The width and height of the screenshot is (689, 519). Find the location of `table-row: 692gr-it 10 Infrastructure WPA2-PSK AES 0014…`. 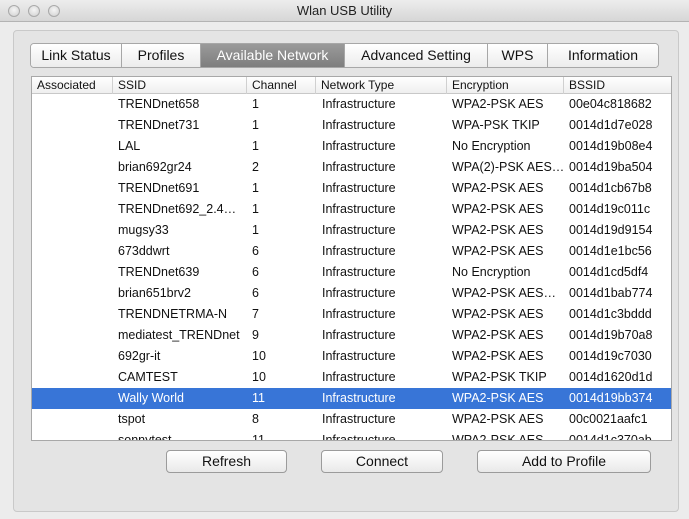

table-row: 692gr-it 10 Infrastructure WPA2-PSK AES 0014… is located at coordinates (351, 356).